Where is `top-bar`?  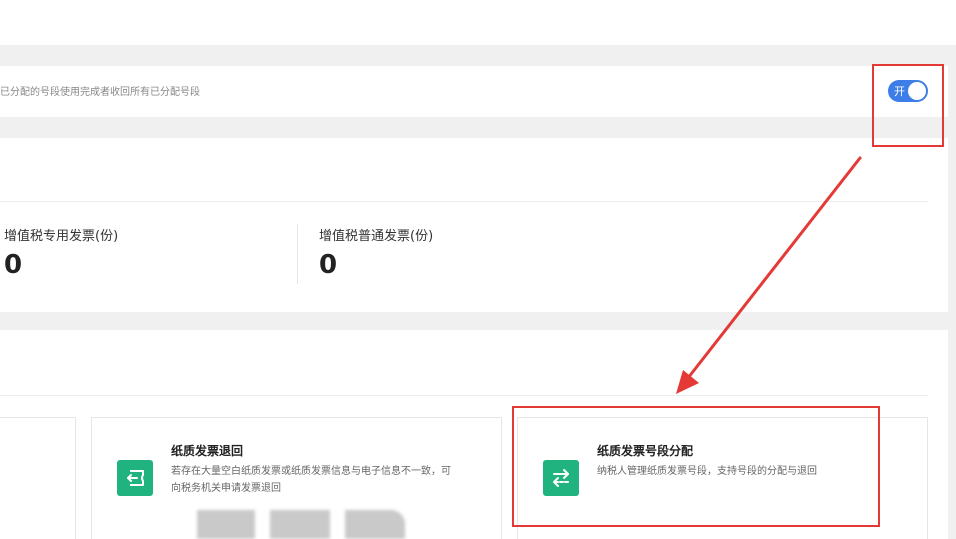 top-bar is located at coordinates (478, 22).